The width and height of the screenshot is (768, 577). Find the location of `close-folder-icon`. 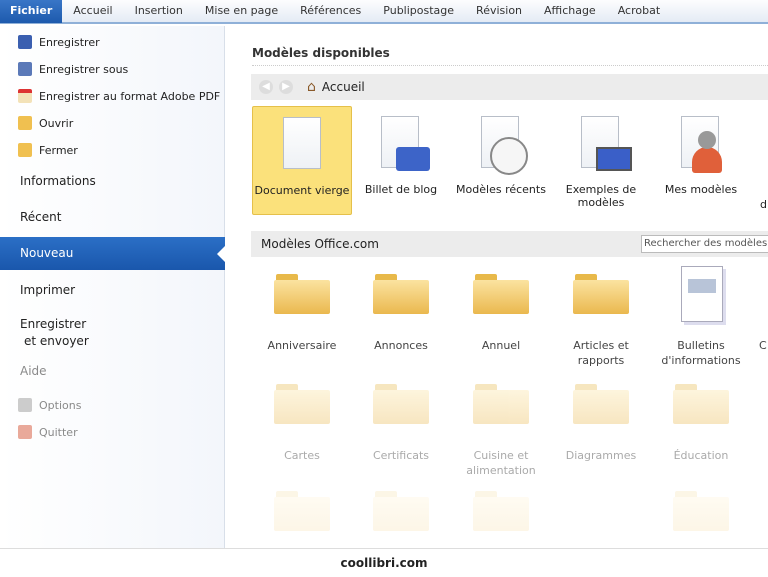

close-folder-icon is located at coordinates (25, 150).